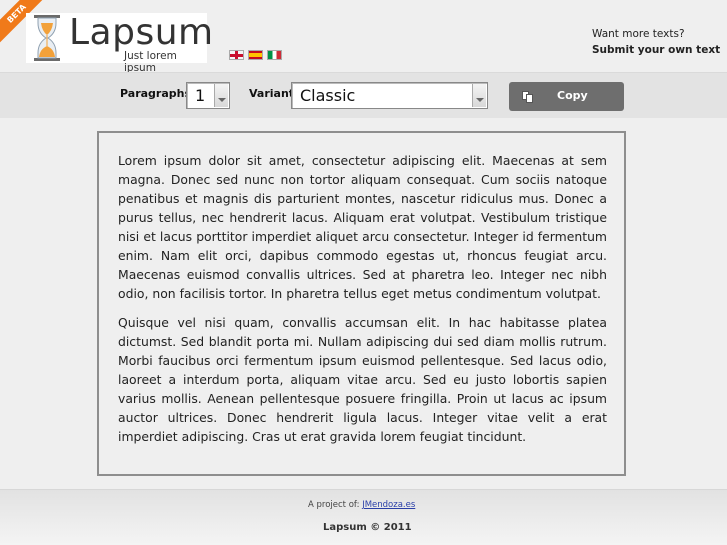 The width and height of the screenshot is (727, 545). Describe the element at coordinates (389, 95) in the screenshot. I see `variant-select: Classic` at that location.